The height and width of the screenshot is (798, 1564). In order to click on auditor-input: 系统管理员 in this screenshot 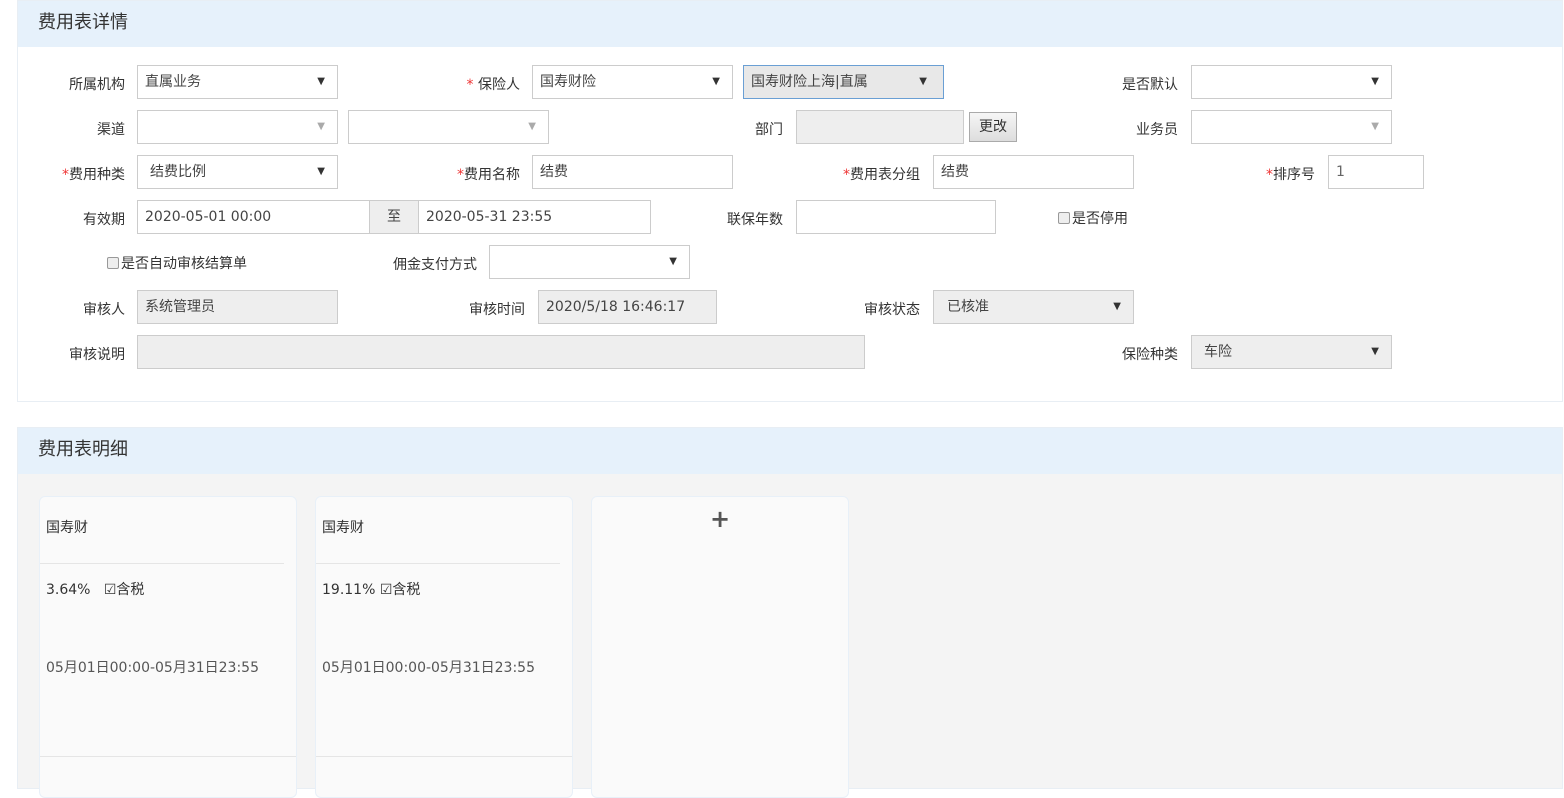, I will do `click(237, 307)`.